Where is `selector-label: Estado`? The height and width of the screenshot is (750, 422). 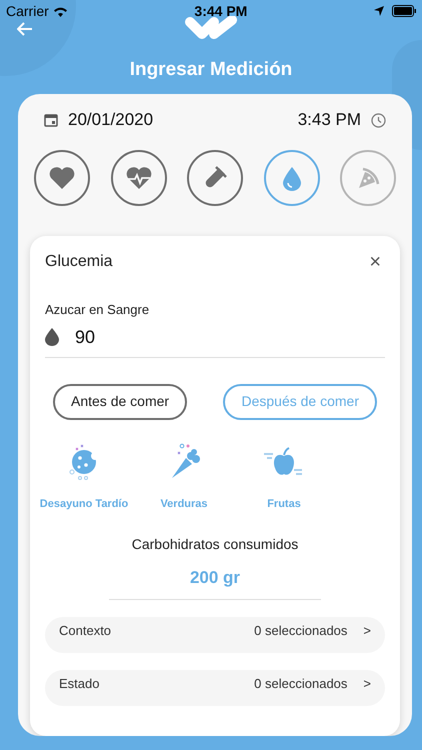
selector-label: Estado is located at coordinates (79, 683).